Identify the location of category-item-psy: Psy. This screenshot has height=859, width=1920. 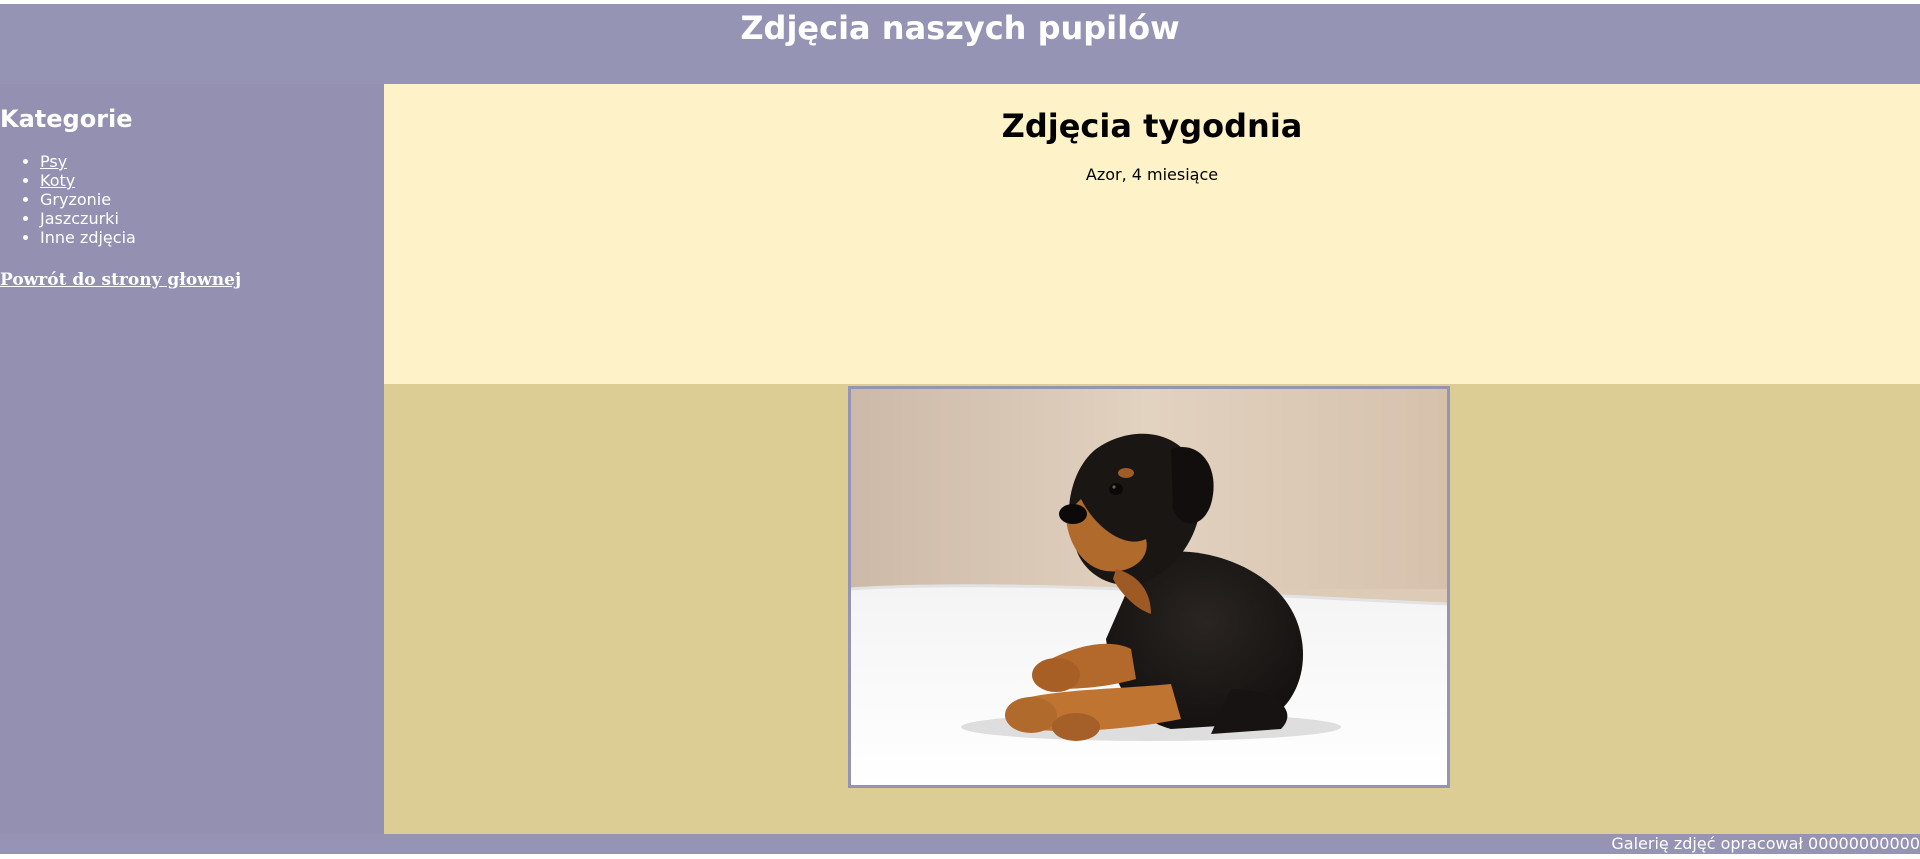
(88, 161).